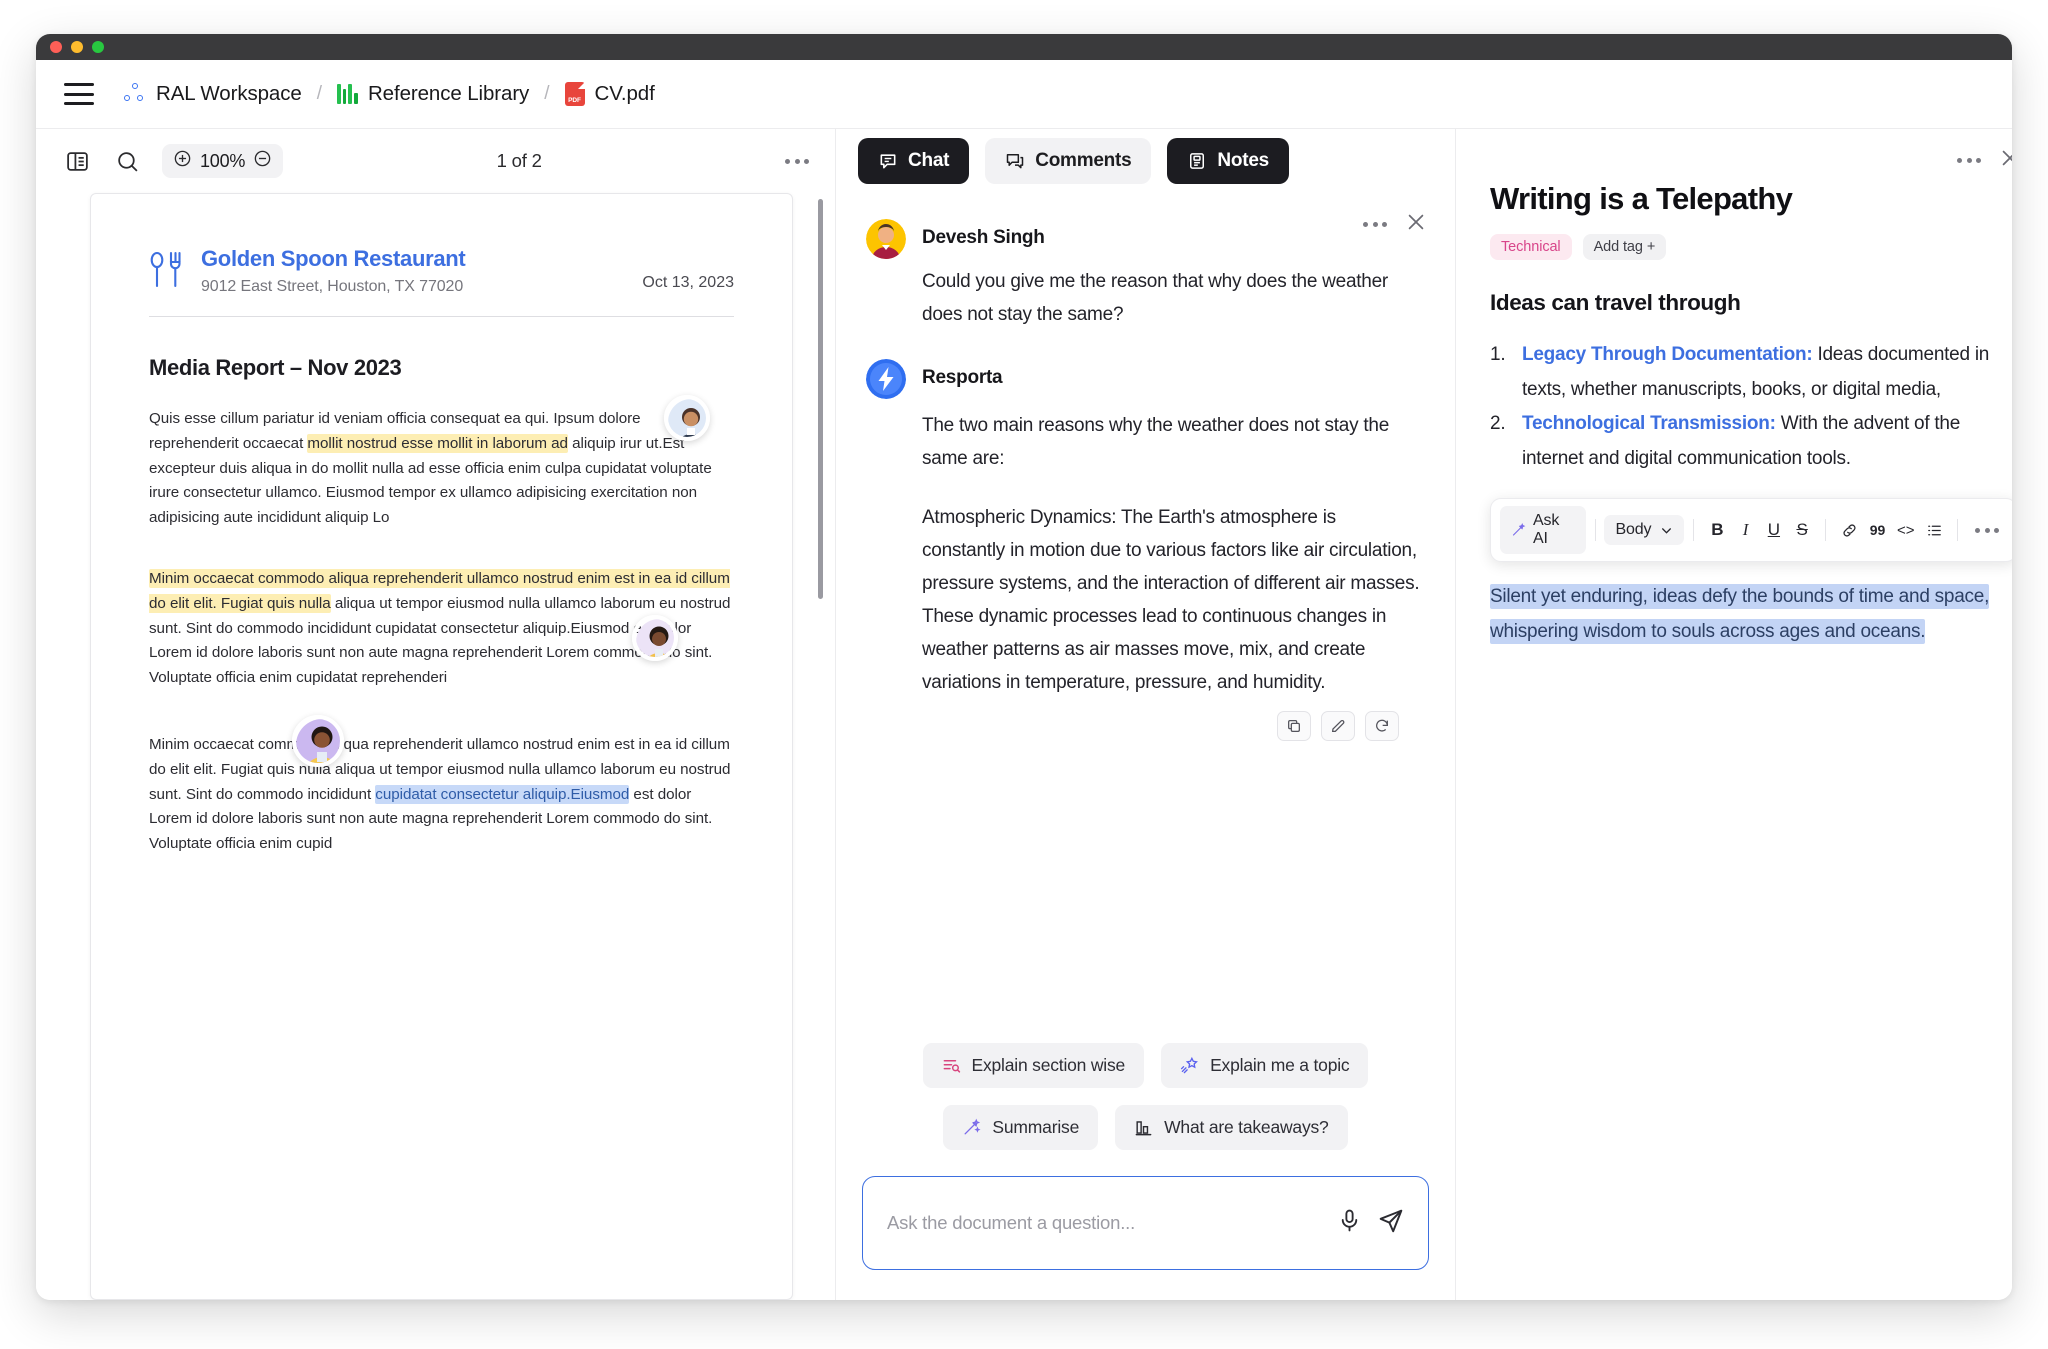 This screenshot has height=1349, width=2048. I want to click on breadcrumb-item-workspace: RAL Workspace, so click(213, 94).